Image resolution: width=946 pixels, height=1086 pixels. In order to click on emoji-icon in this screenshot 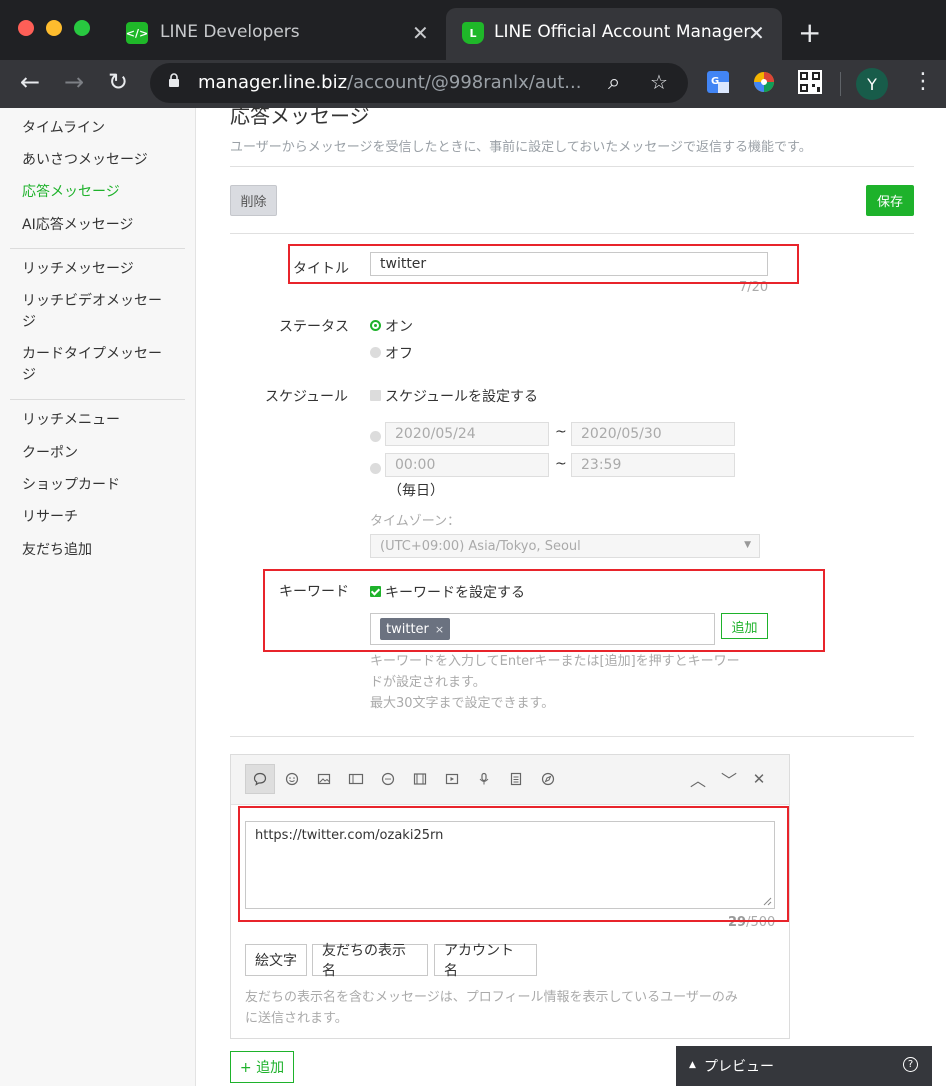, I will do `click(292, 779)`.